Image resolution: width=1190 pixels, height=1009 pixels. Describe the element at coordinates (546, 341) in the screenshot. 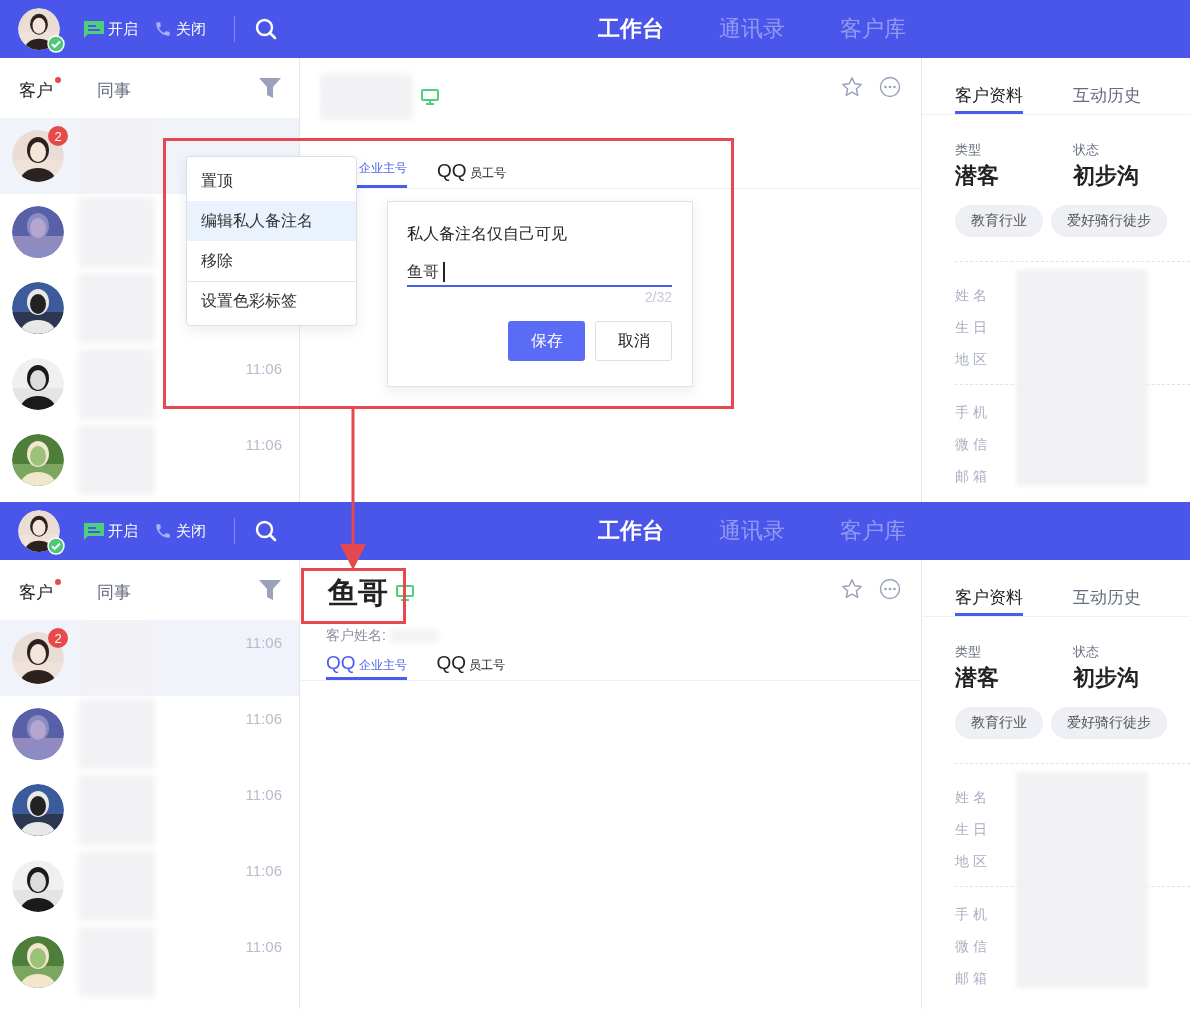

I see `save-button: 保存` at that location.